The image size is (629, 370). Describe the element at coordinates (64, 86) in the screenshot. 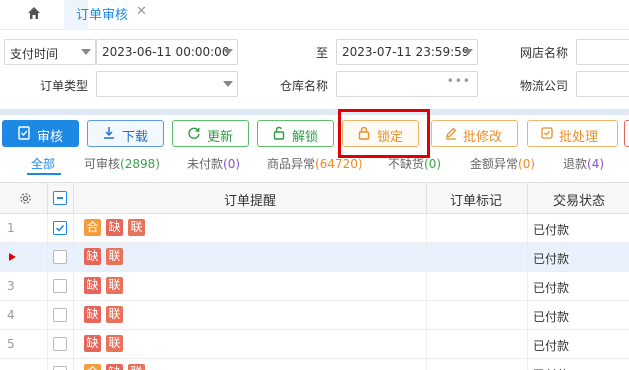

I see `order-type-label: 订单类型` at that location.